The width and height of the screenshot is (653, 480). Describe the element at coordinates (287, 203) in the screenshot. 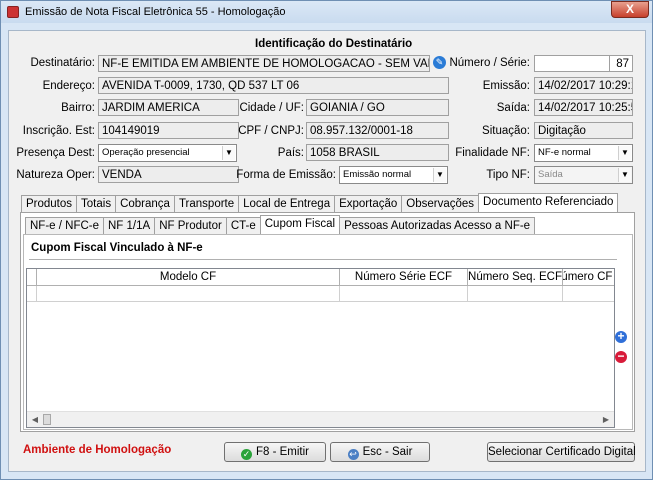

I see `tab-local-entrega: Local de Entrega` at that location.